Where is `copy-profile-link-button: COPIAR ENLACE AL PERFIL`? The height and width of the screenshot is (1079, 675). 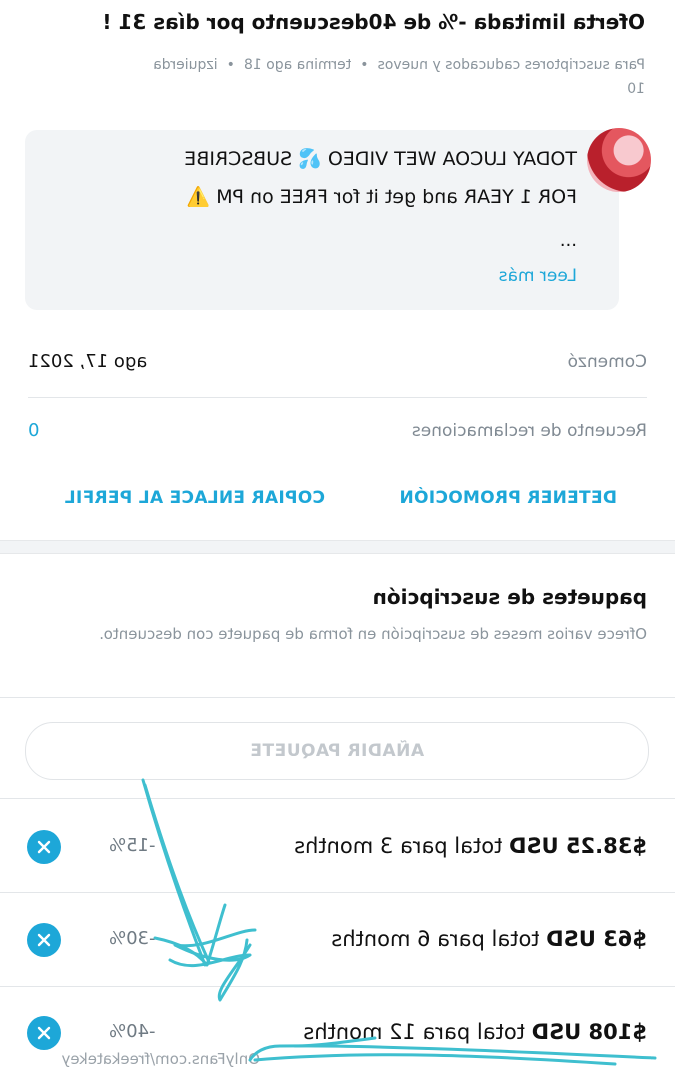 copy-profile-link-button: COPIAR ENLACE AL PERFIL is located at coordinates (195, 498).